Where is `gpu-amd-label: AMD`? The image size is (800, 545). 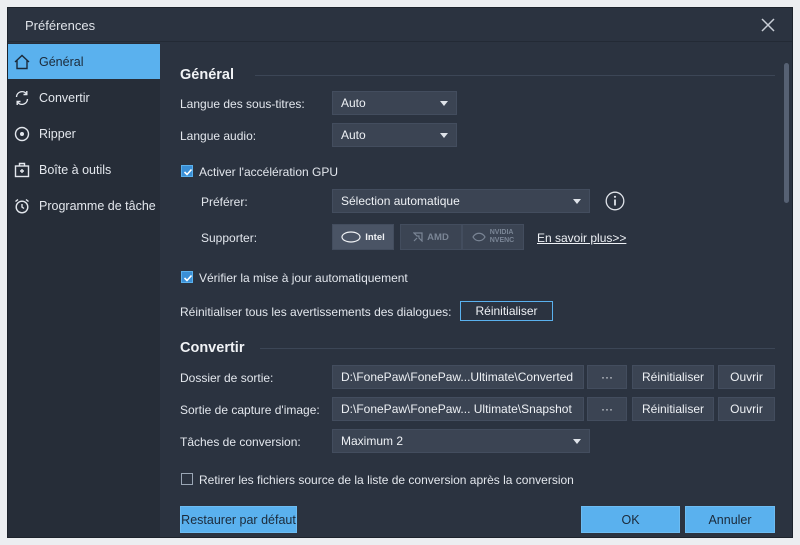
gpu-amd-label: AMD is located at coordinates (438, 237).